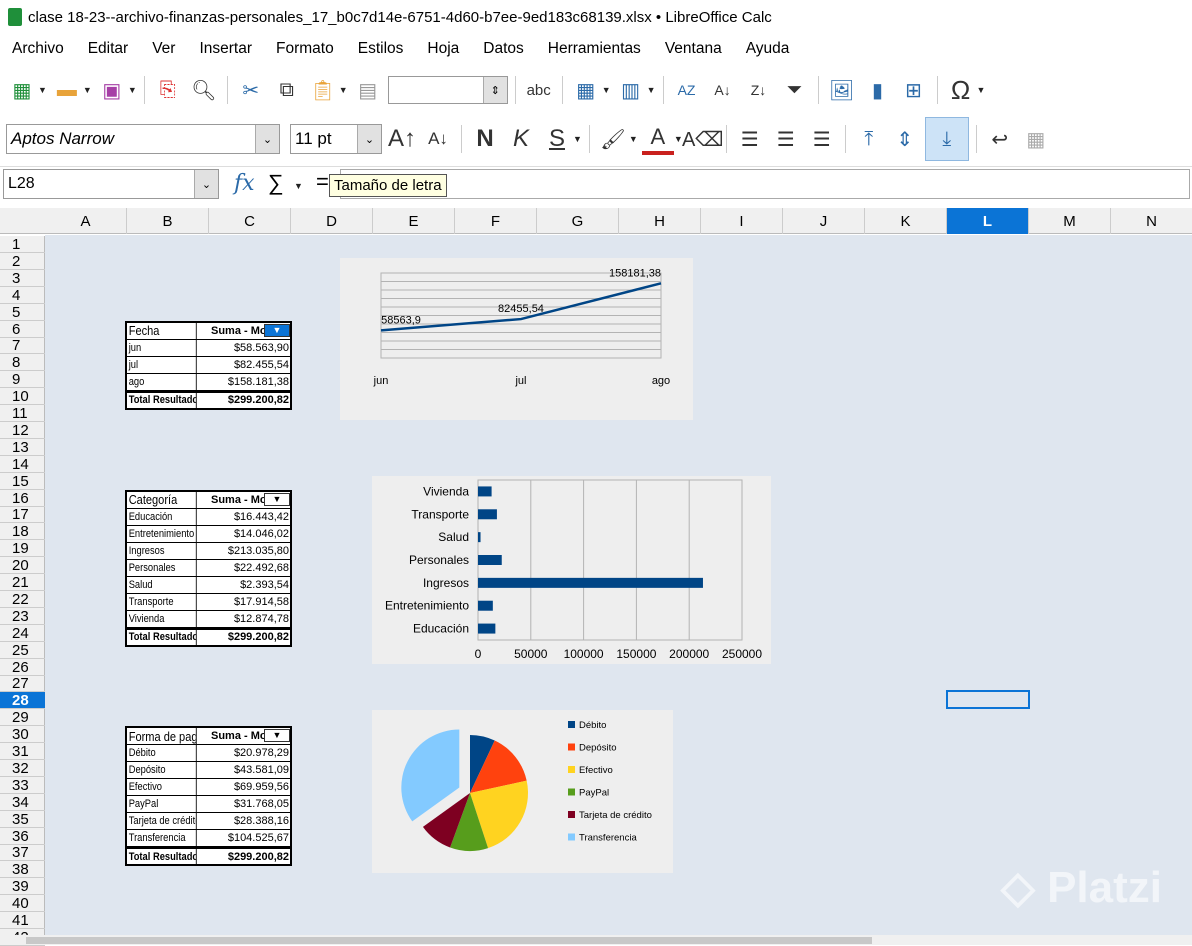 The width and height of the screenshot is (1192, 946). I want to click on print-preview-icon: 🔍︎, so click(204, 90).